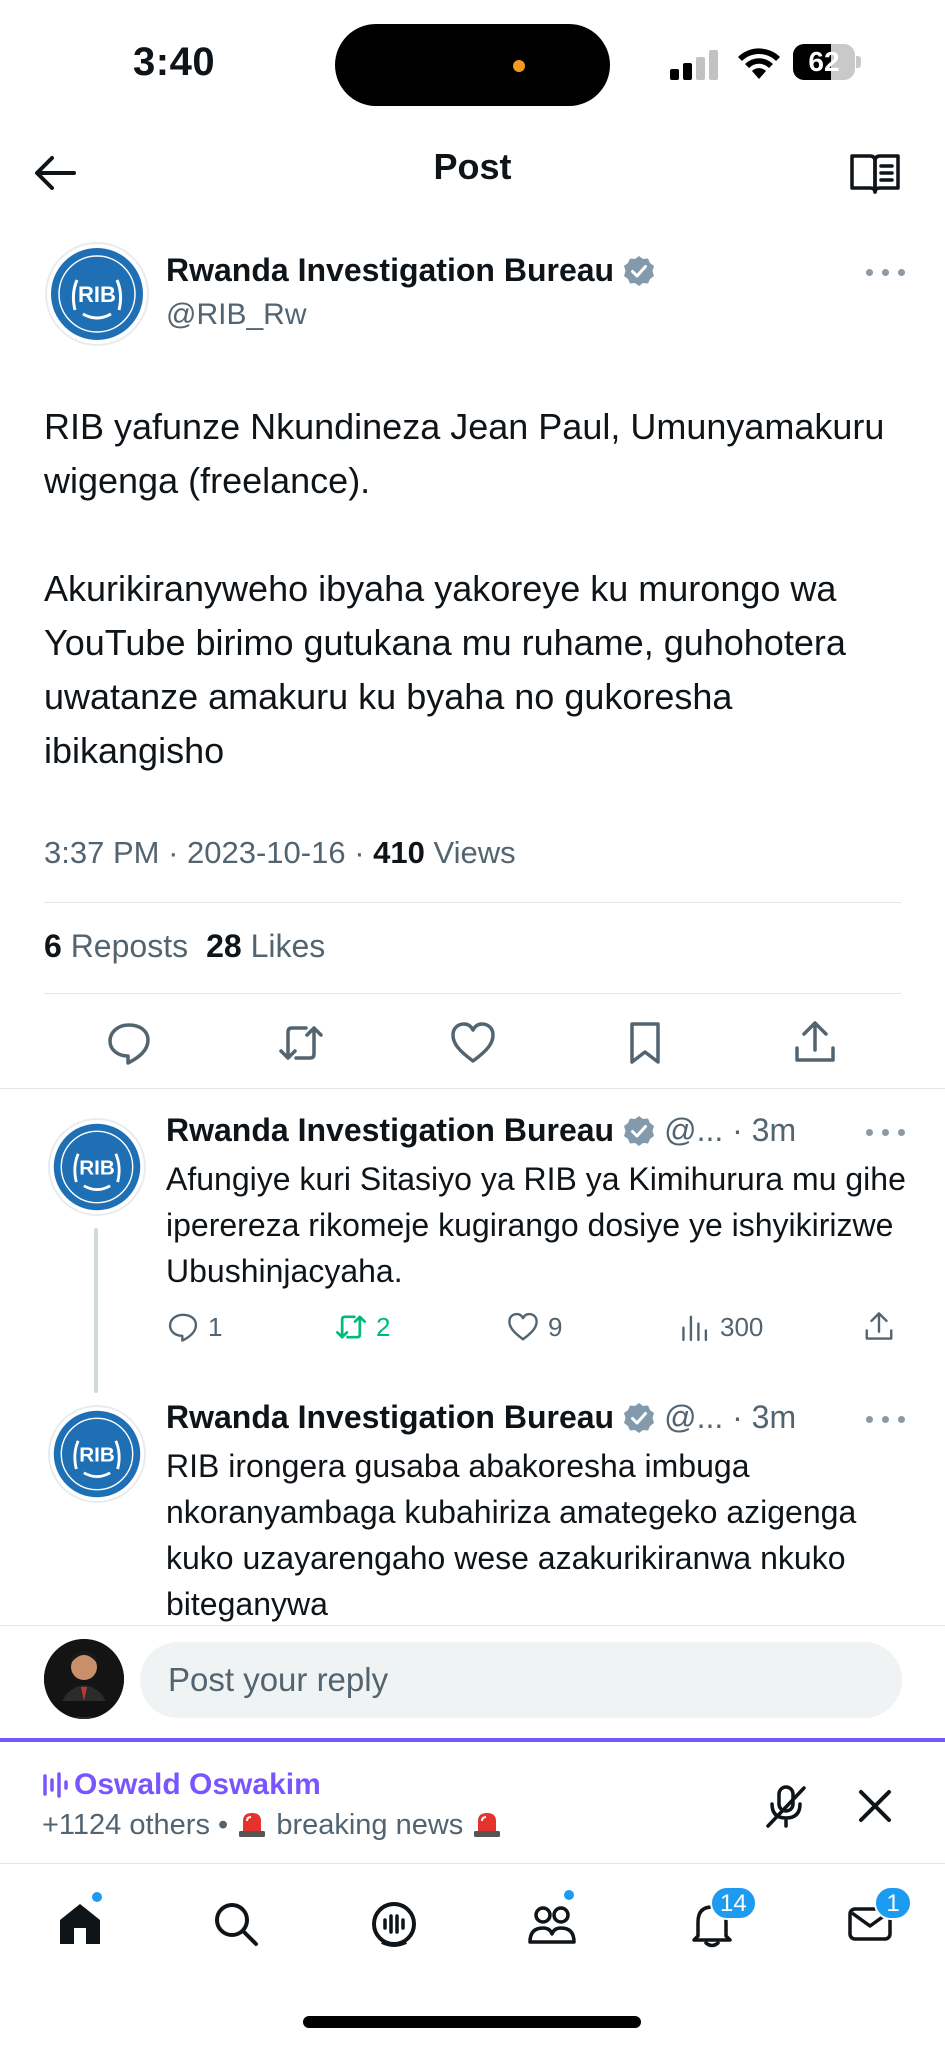  Describe the element at coordinates (472, 166) in the screenshot. I see `page-title: Post` at that location.